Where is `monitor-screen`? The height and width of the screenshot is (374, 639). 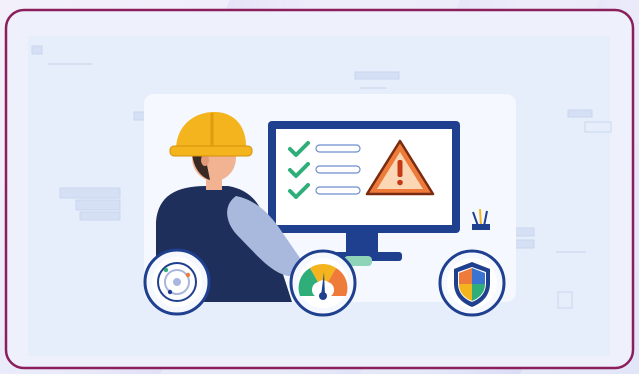 monitor-screen is located at coordinates (364, 177).